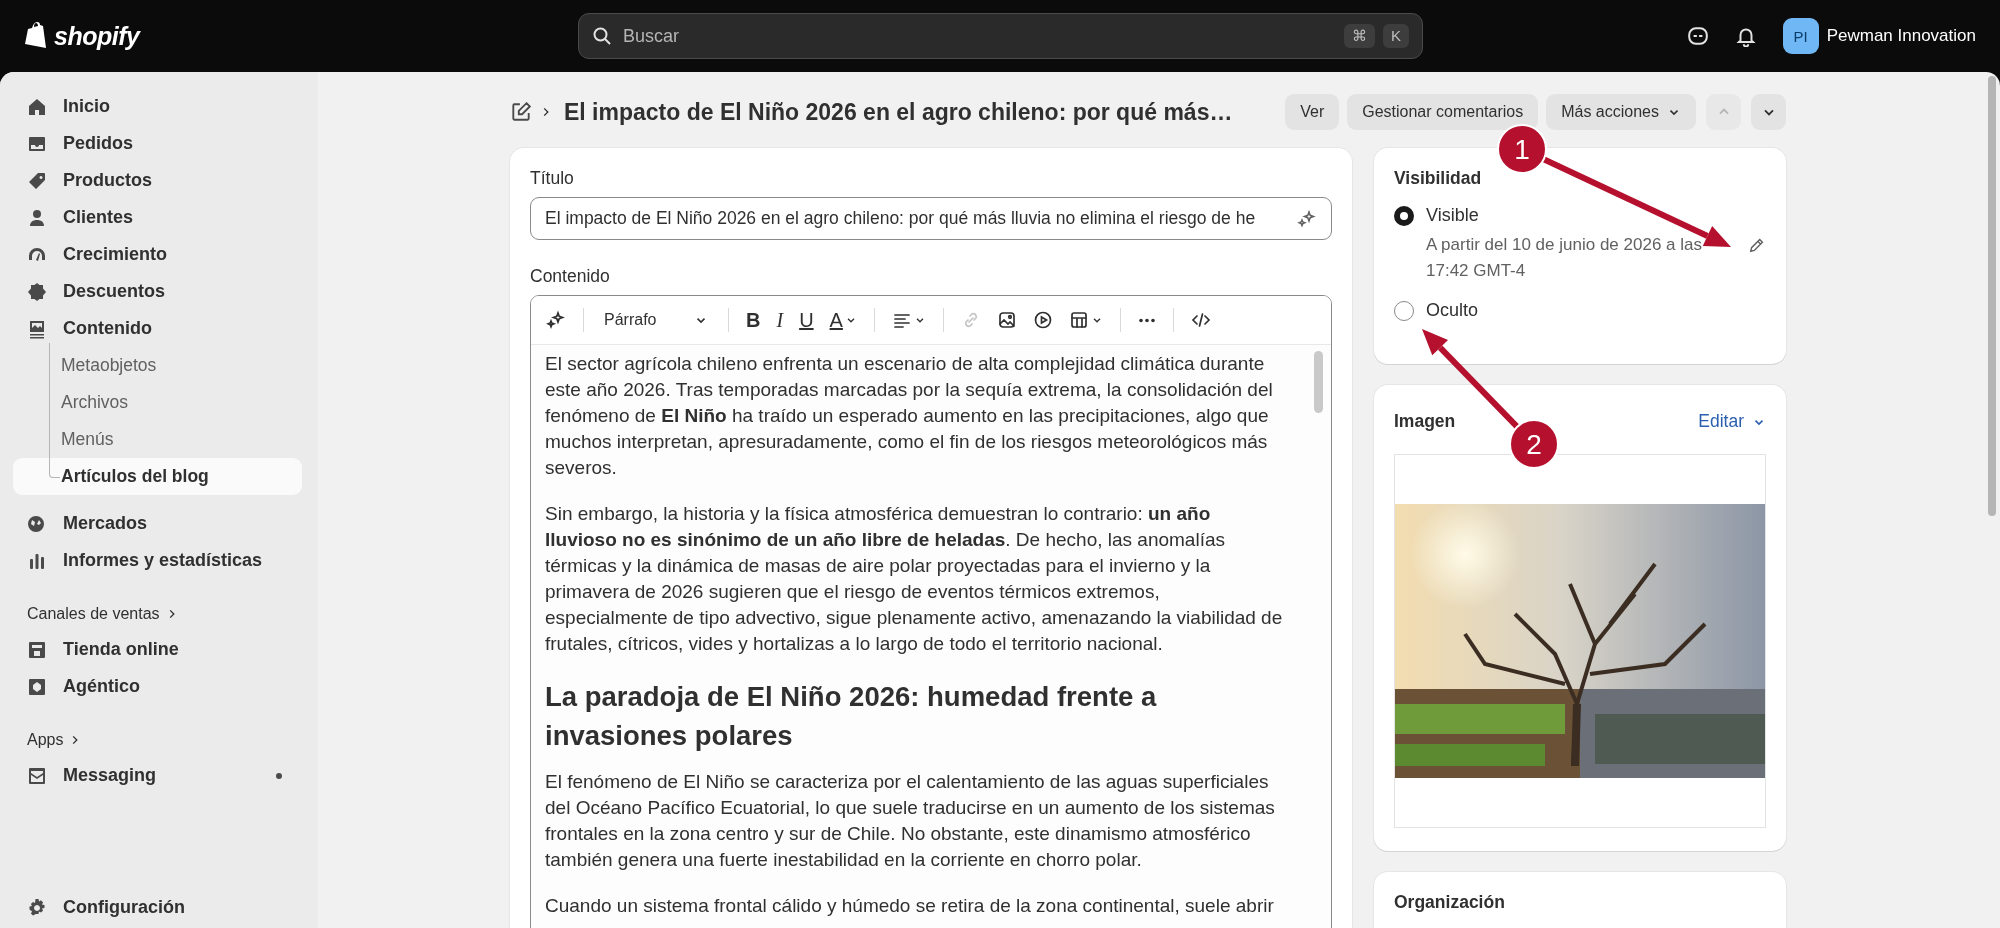  Describe the element at coordinates (157, 907) in the screenshot. I see `sidebar-item: Configuración` at that location.